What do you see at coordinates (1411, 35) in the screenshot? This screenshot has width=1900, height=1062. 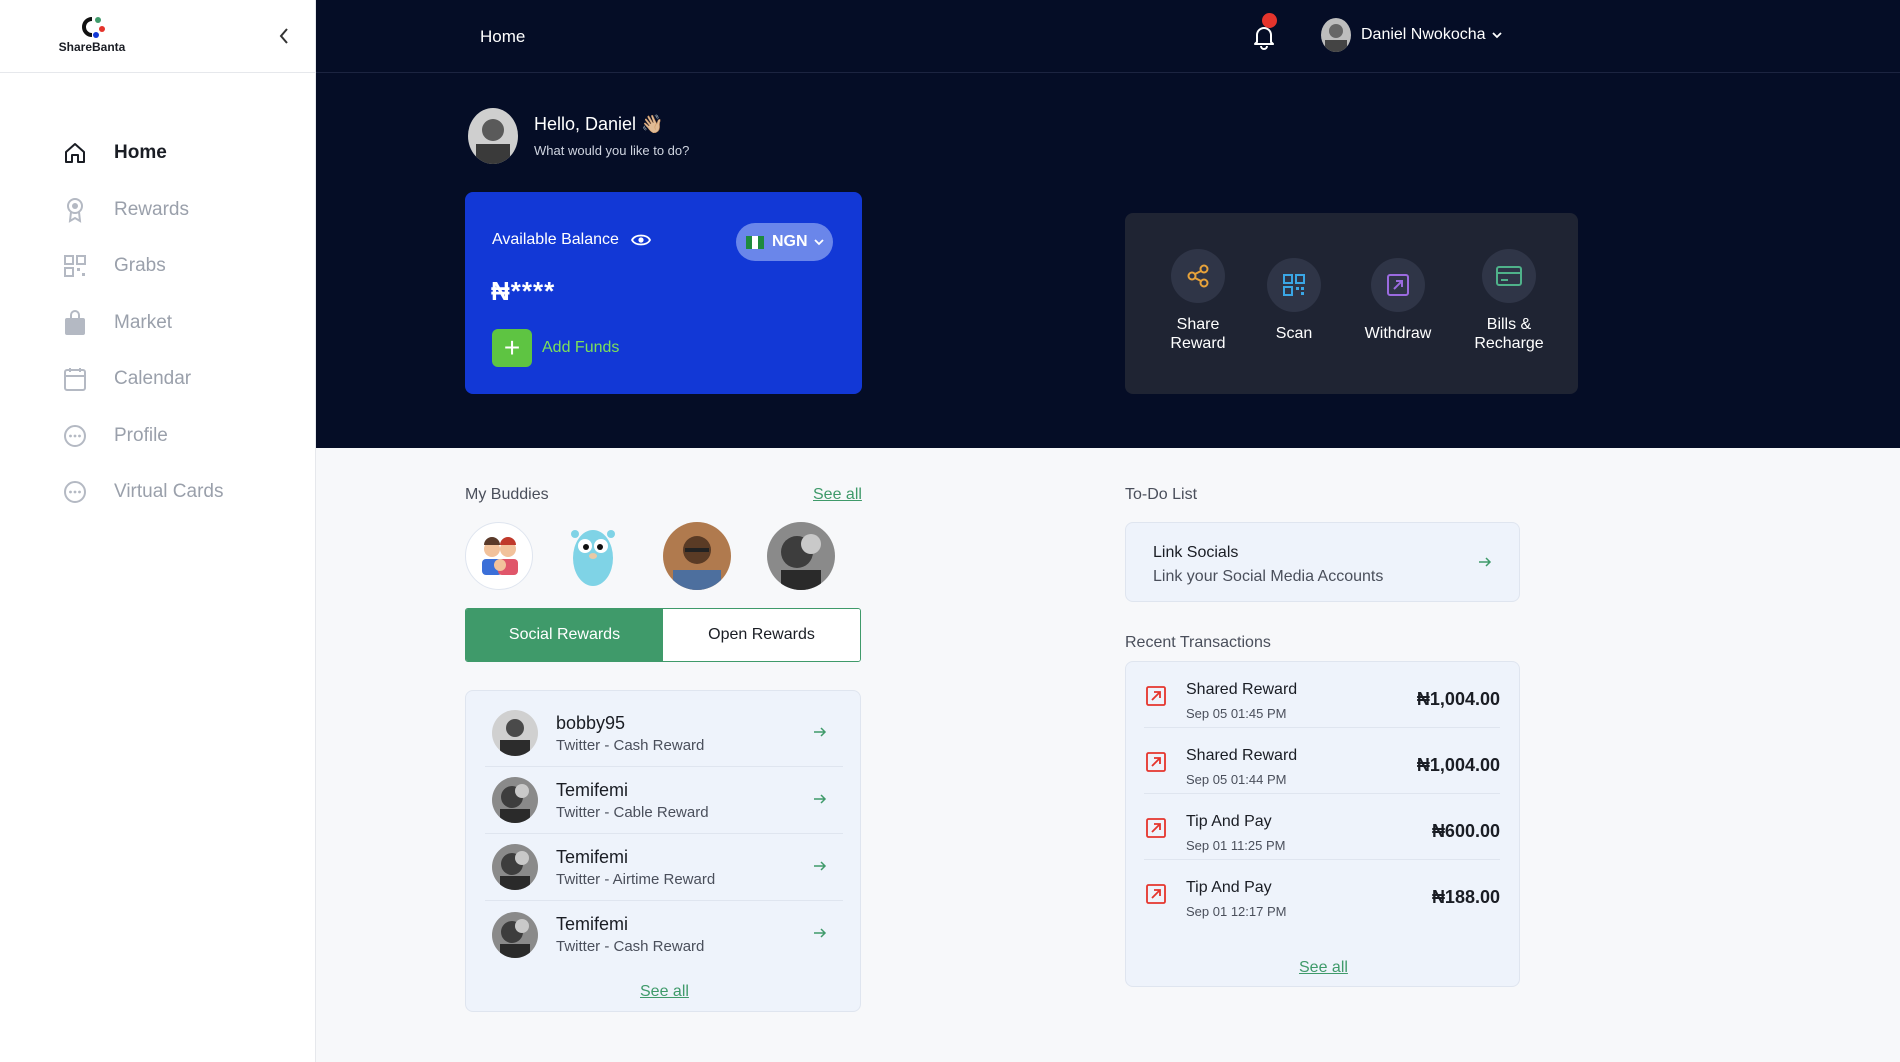 I see `user-menu: Daniel Nwokocha` at bounding box center [1411, 35].